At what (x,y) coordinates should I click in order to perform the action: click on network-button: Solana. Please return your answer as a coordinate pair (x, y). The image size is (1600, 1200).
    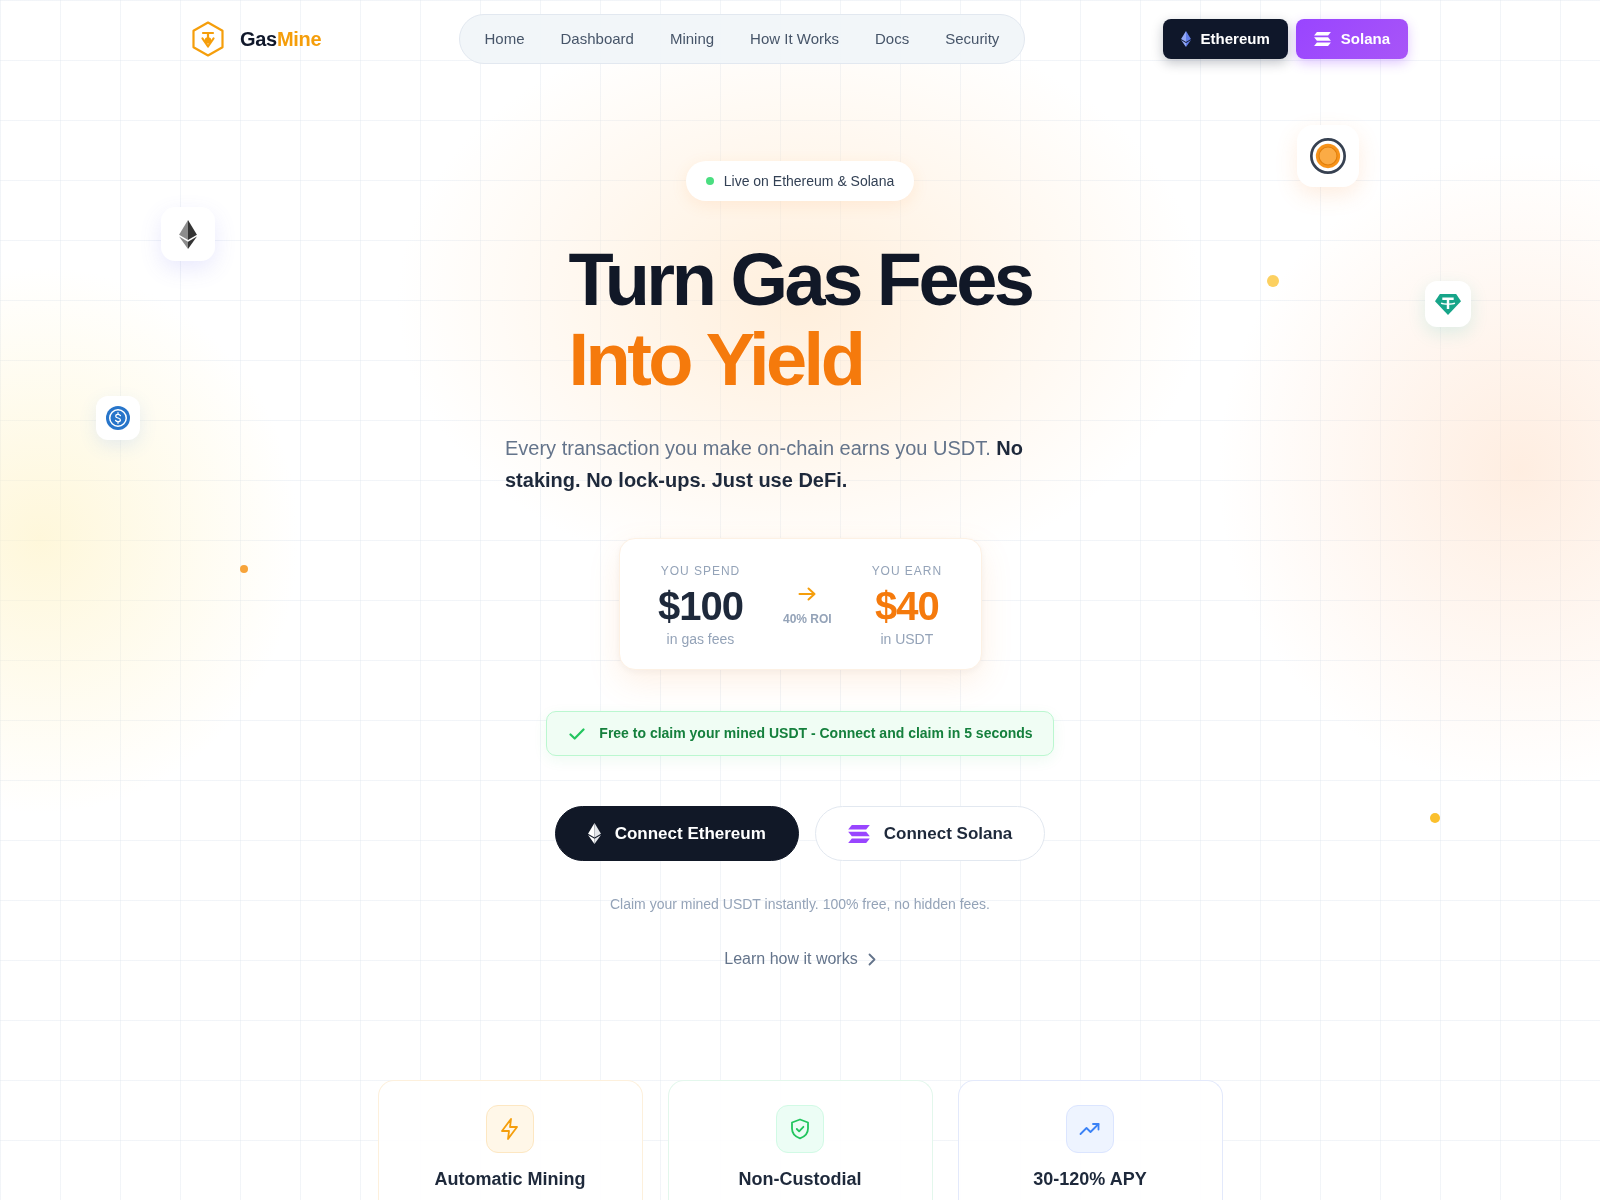
    Looking at the image, I should click on (1351, 39).